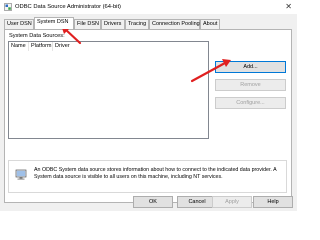  What do you see at coordinates (8, 7) in the screenshot?
I see `odbc-app-icon` at bounding box center [8, 7].